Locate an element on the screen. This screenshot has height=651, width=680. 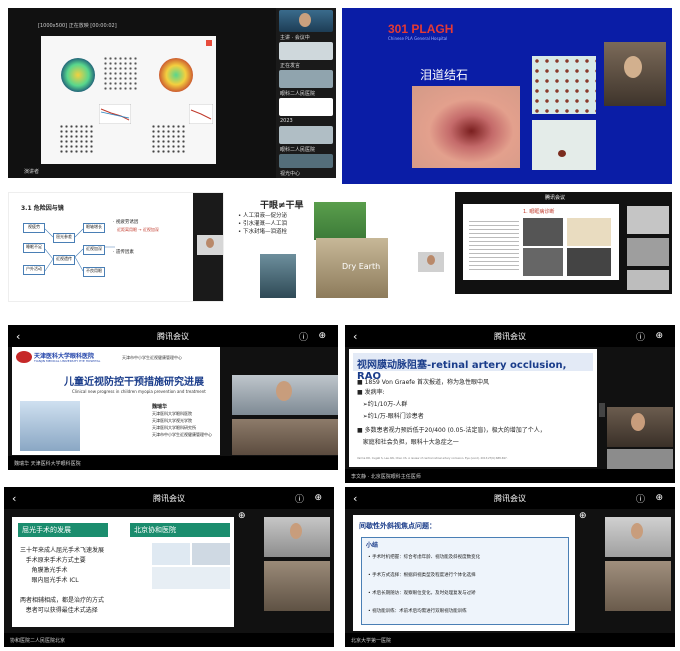
participant-sidebar: 主讲 · 会议中 正在发言 眼科二人民医院 2023 眼科二人民医院 视光中心 is located at coordinates (306, 93).